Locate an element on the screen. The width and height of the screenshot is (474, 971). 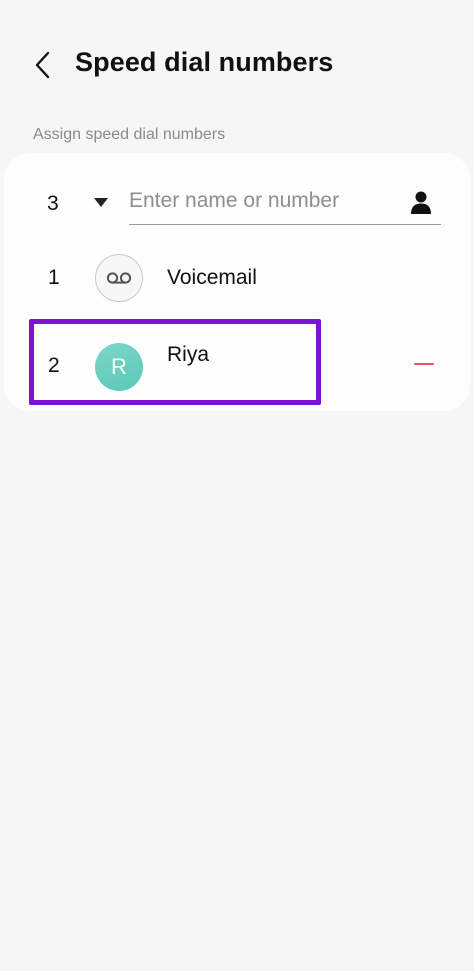
voicemail-avatar is located at coordinates (119, 278).